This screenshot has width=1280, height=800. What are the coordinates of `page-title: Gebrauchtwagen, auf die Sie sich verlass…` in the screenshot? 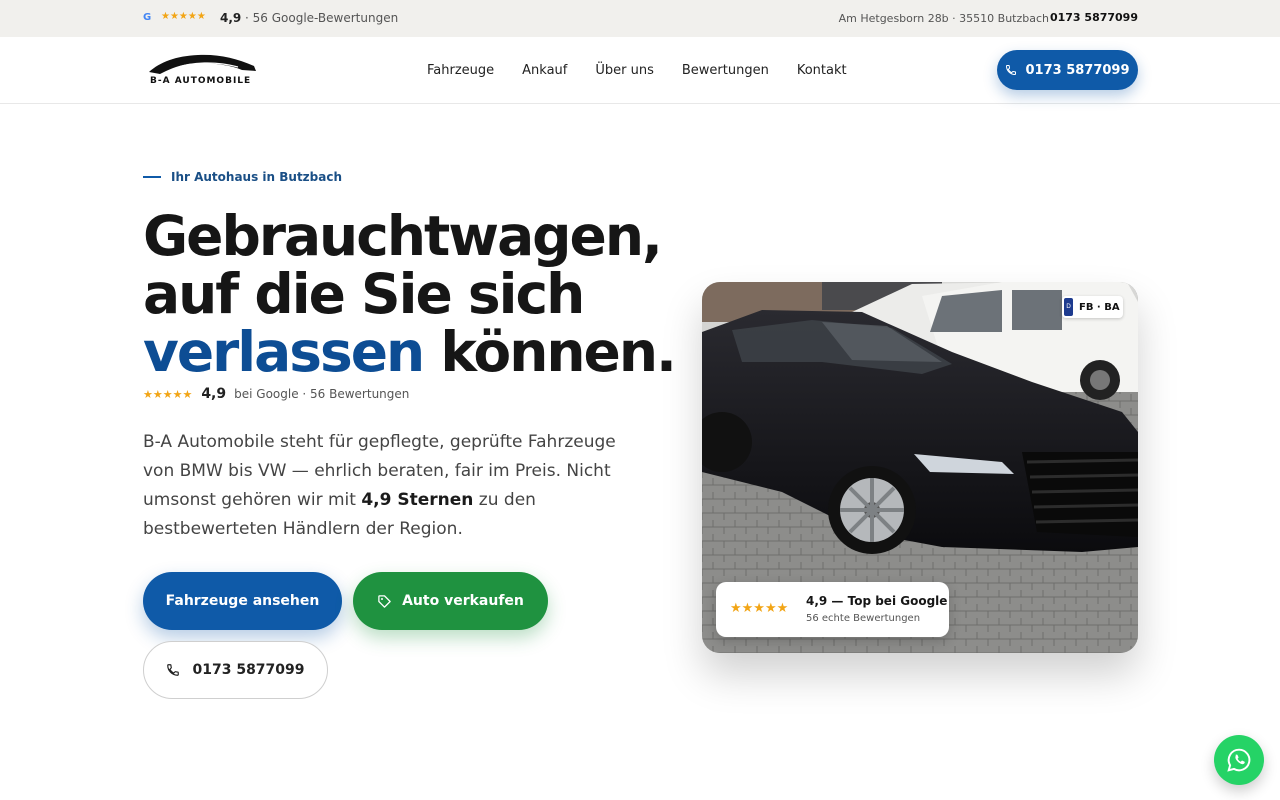 It's located at (413, 294).